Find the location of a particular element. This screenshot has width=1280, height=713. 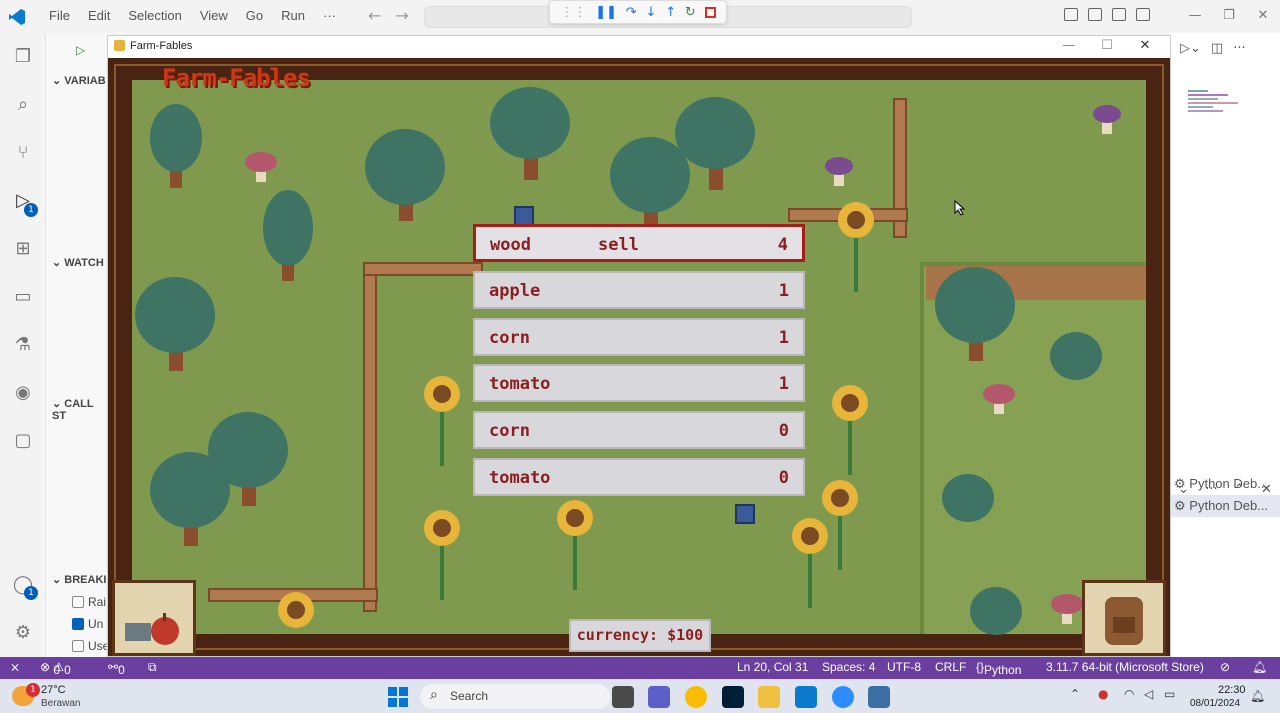

debug-status-icon: ⧉ is located at coordinates (152, 667).